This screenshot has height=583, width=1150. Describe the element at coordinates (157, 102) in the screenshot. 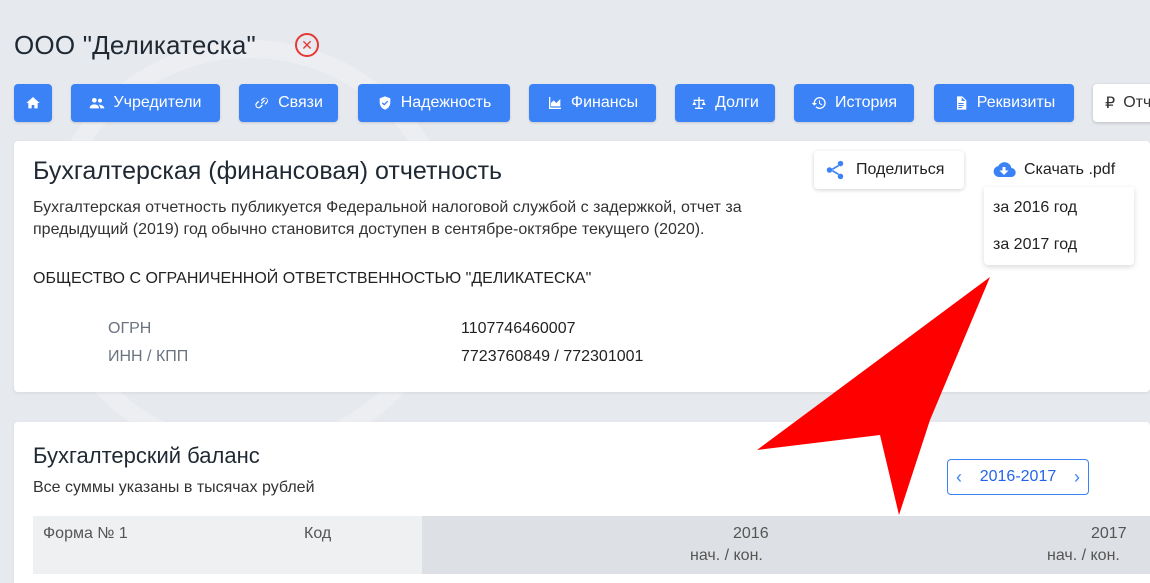

I see `nav-founders-label: Учредители` at that location.